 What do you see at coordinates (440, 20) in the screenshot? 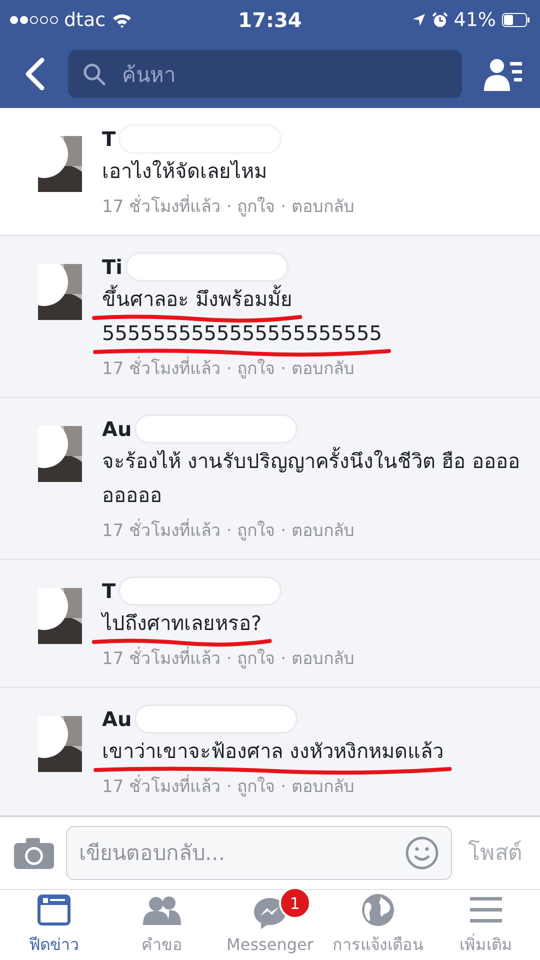
I see `alarm-clock-icon` at bounding box center [440, 20].